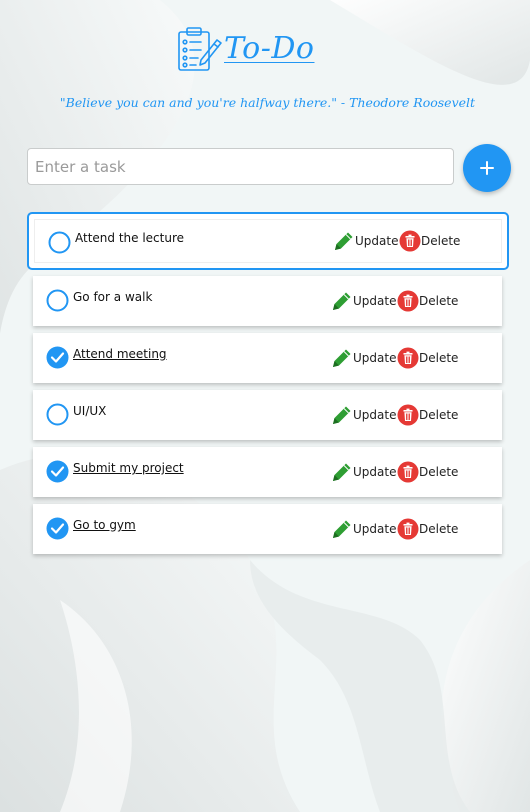 This screenshot has width=530, height=812. I want to click on task-item: Attend meeting Update Delete, so click(267, 358).